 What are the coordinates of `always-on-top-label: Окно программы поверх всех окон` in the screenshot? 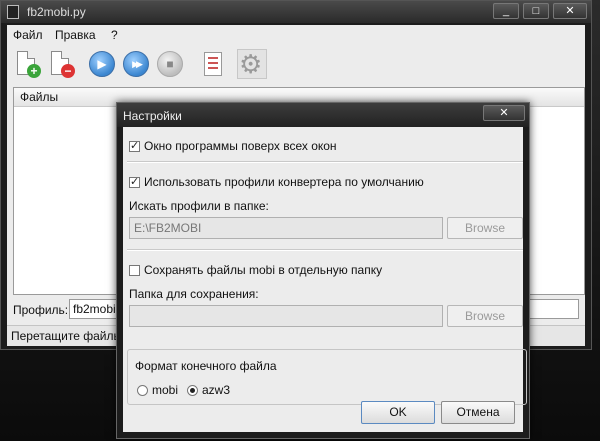 It's located at (240, 146).